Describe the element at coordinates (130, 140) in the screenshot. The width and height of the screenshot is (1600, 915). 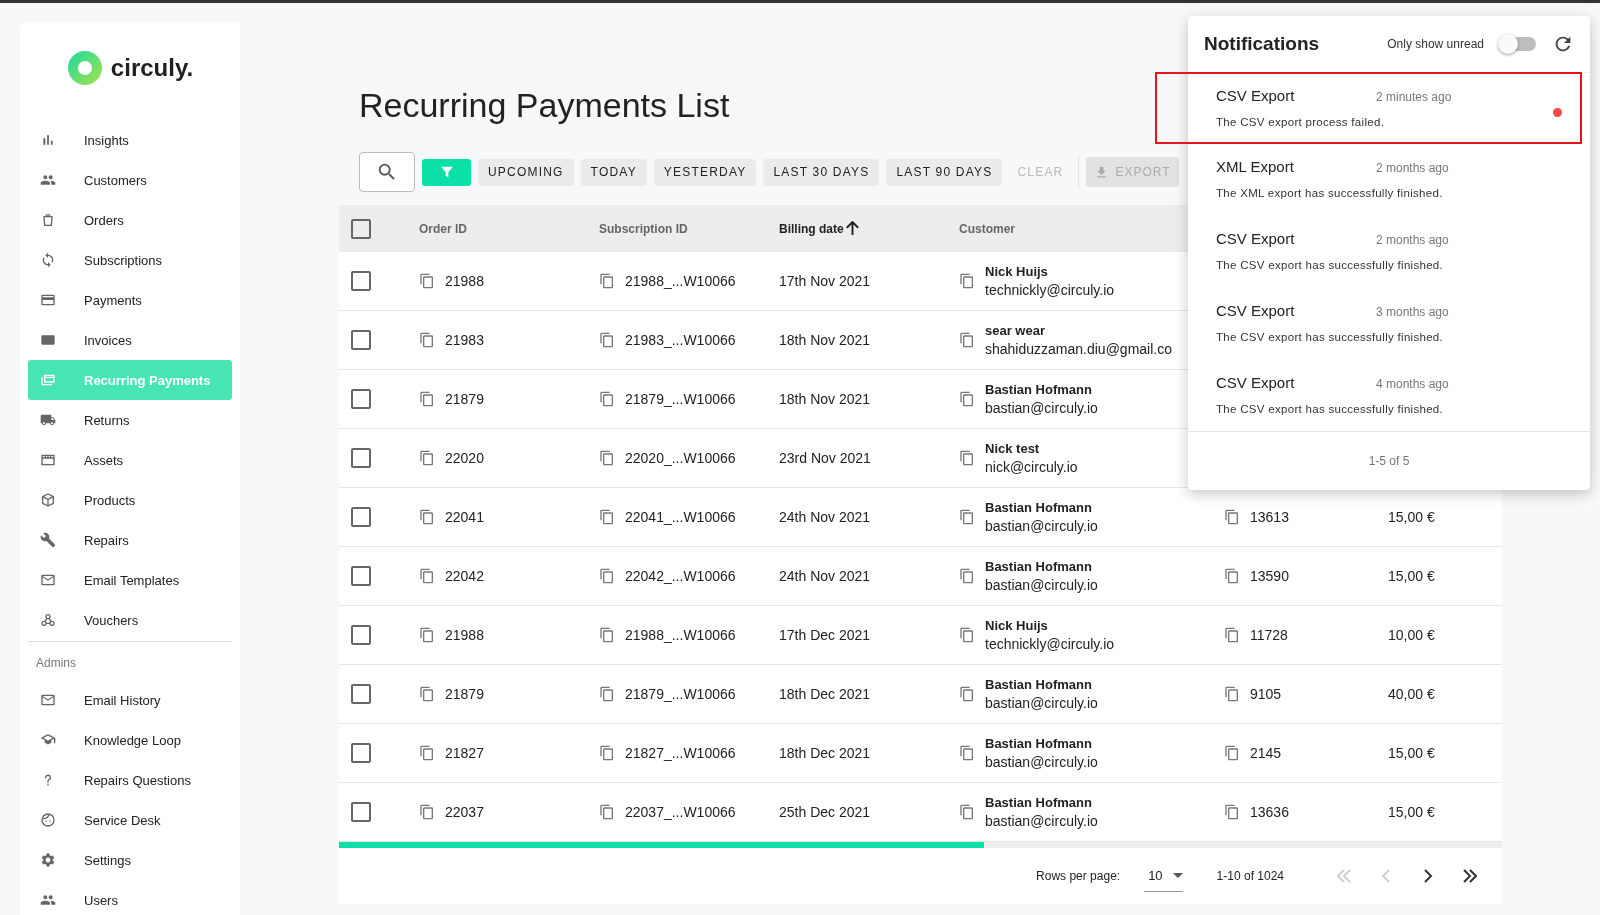
I see `sidebar-item: Insights` at that location.